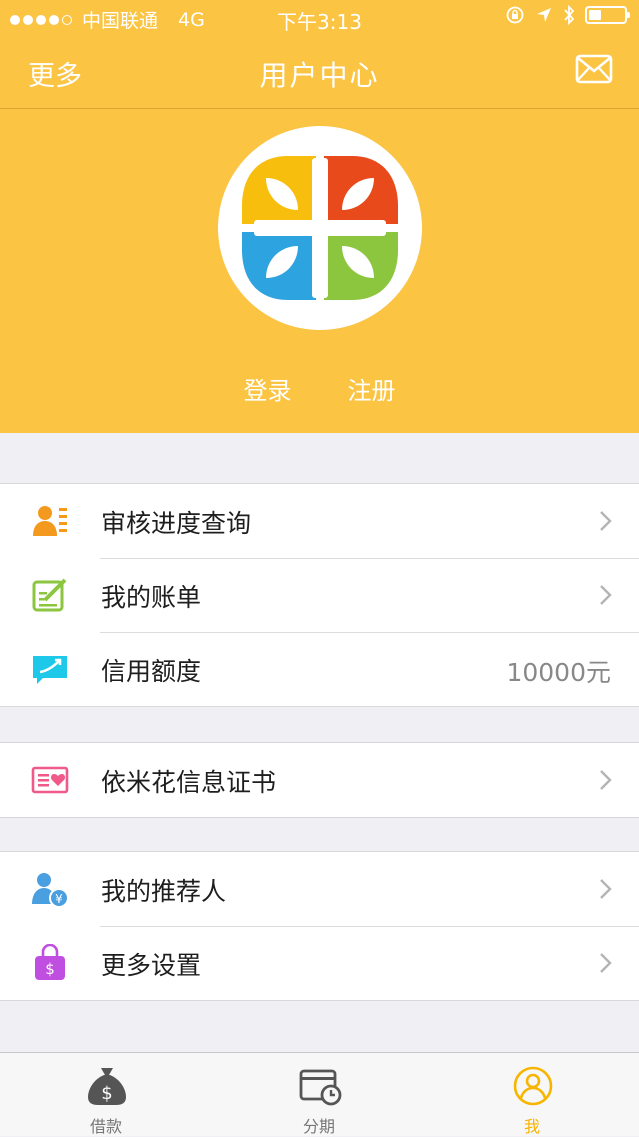  What do you see at coordinates (319, 669) in the screenshot?
I see `menu-row-credit-limit: 信用额度 10000元` at bounding box center [319, 669].